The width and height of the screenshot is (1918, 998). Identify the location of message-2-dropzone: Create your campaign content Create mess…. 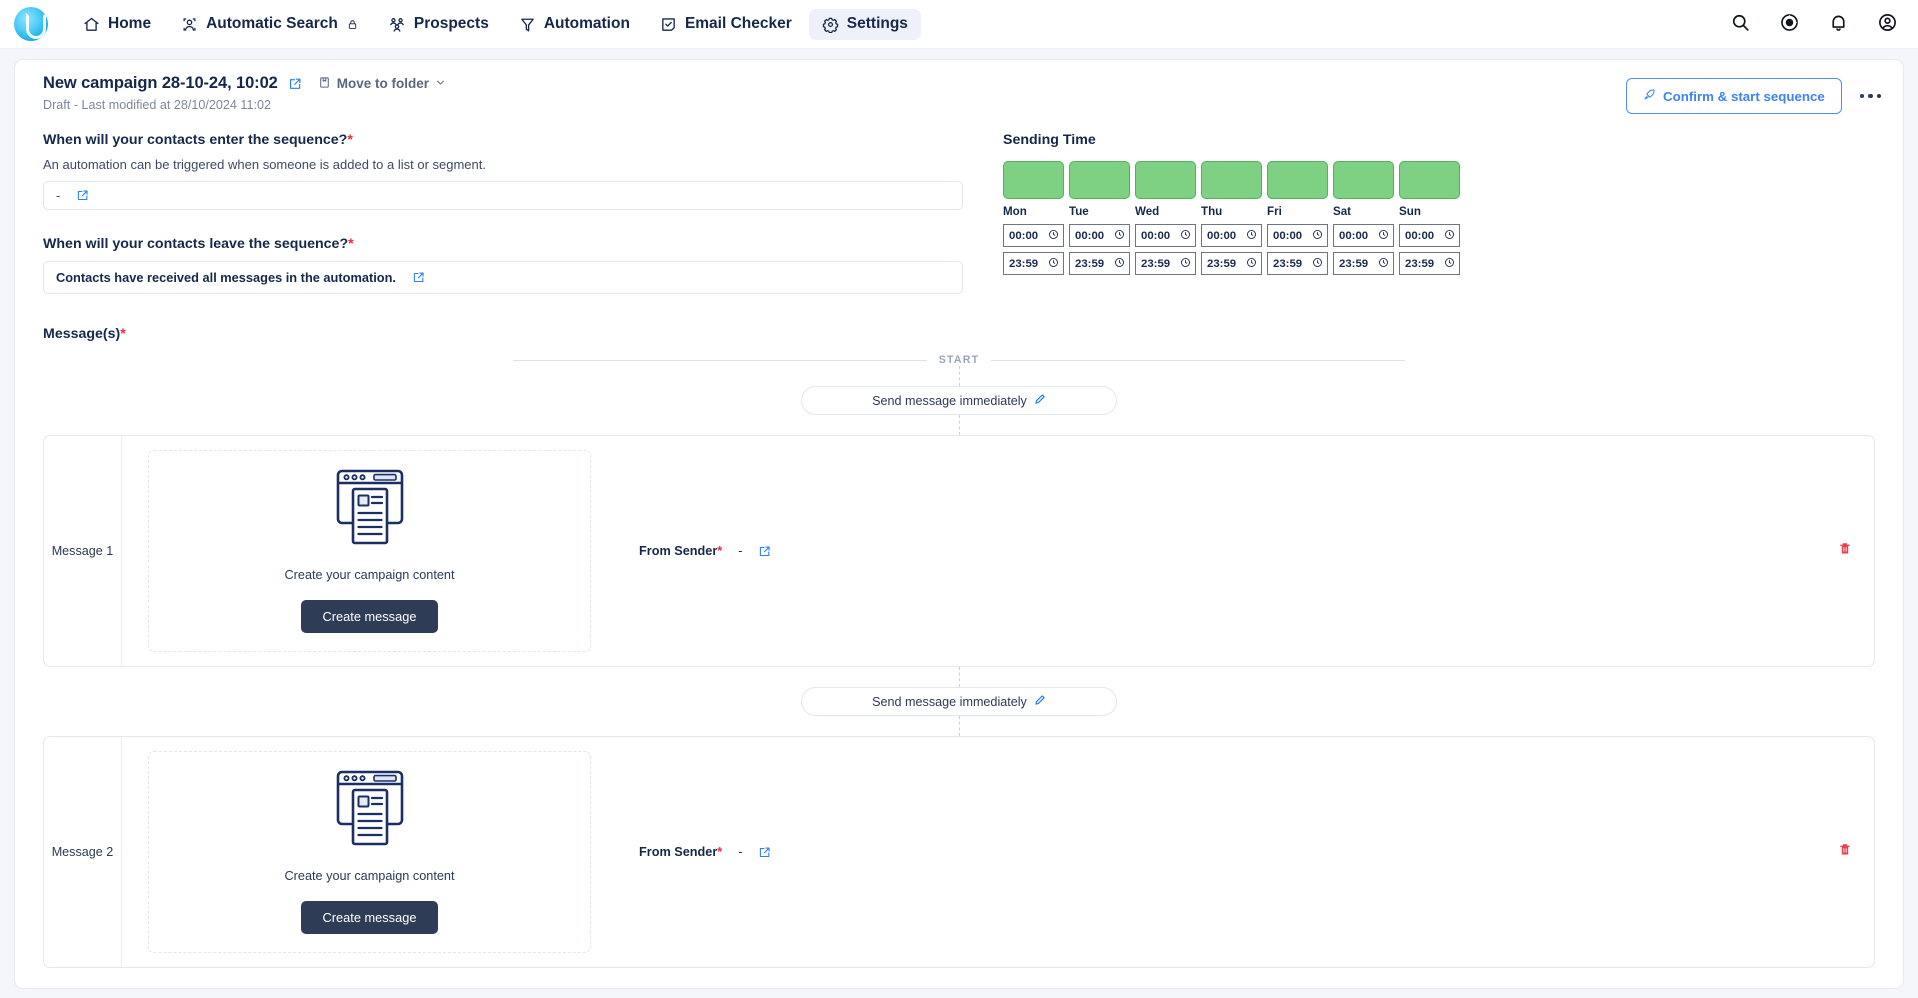
(369, 852).